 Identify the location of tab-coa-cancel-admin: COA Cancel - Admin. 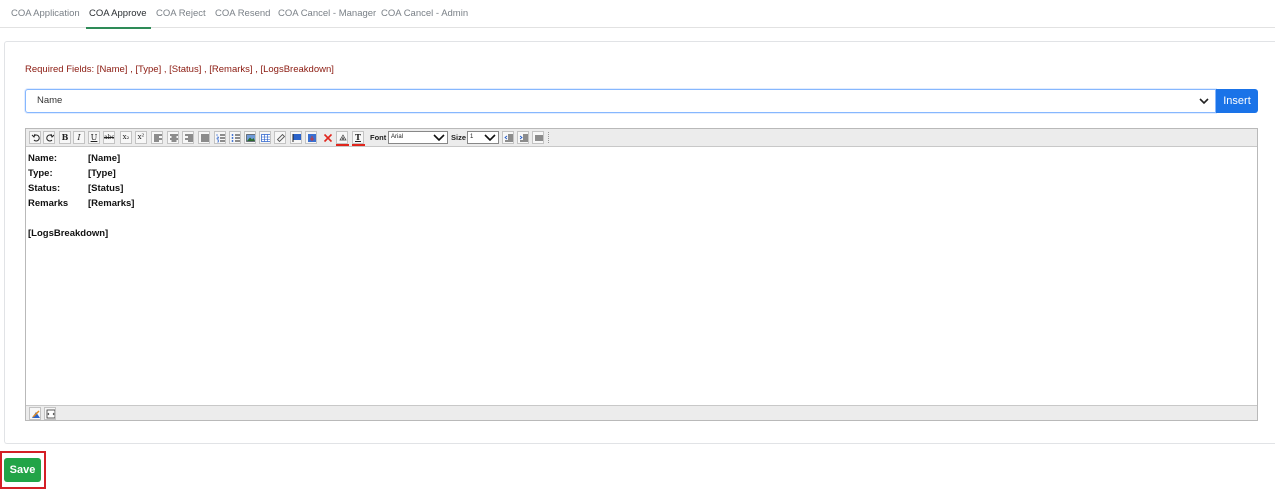
(424, 14).